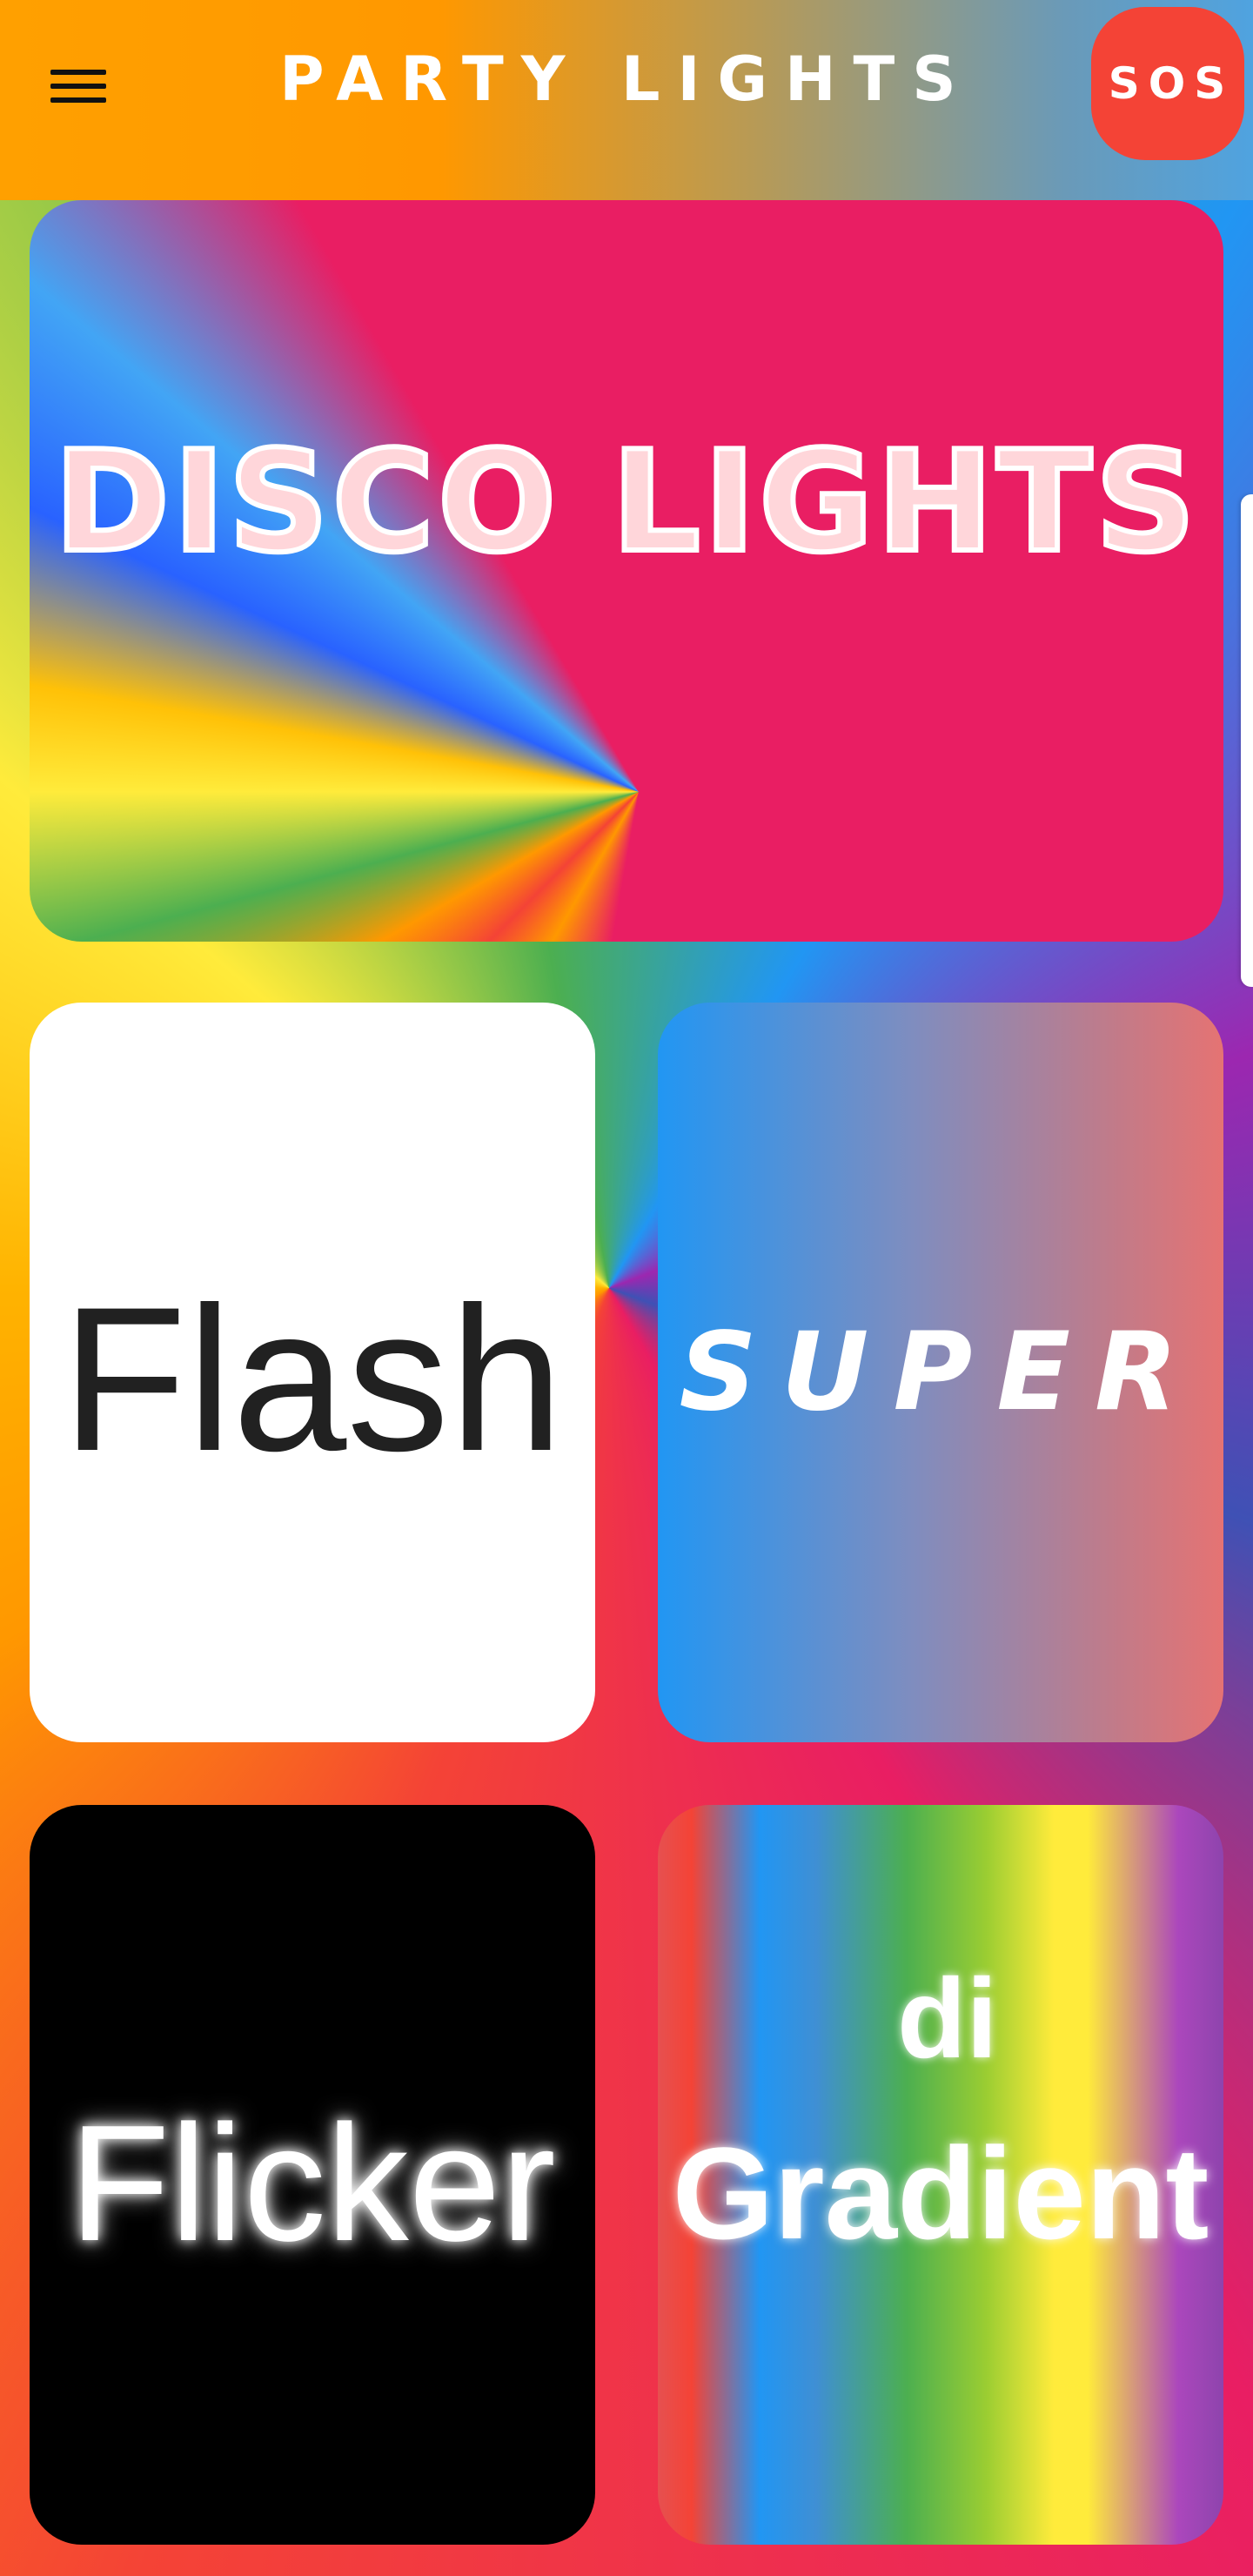  Describe the element at coordinates (940, 2193) in the screenshot. I see `gradient-label: Gradient` at that location.